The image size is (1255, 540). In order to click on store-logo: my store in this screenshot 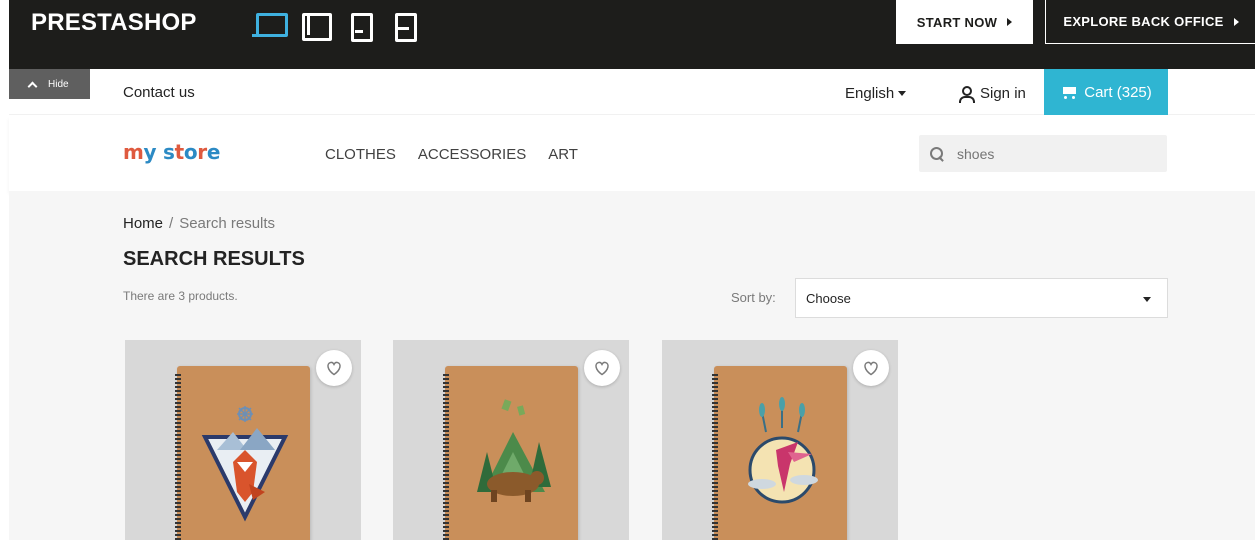, I will do `click(171, 152)`.